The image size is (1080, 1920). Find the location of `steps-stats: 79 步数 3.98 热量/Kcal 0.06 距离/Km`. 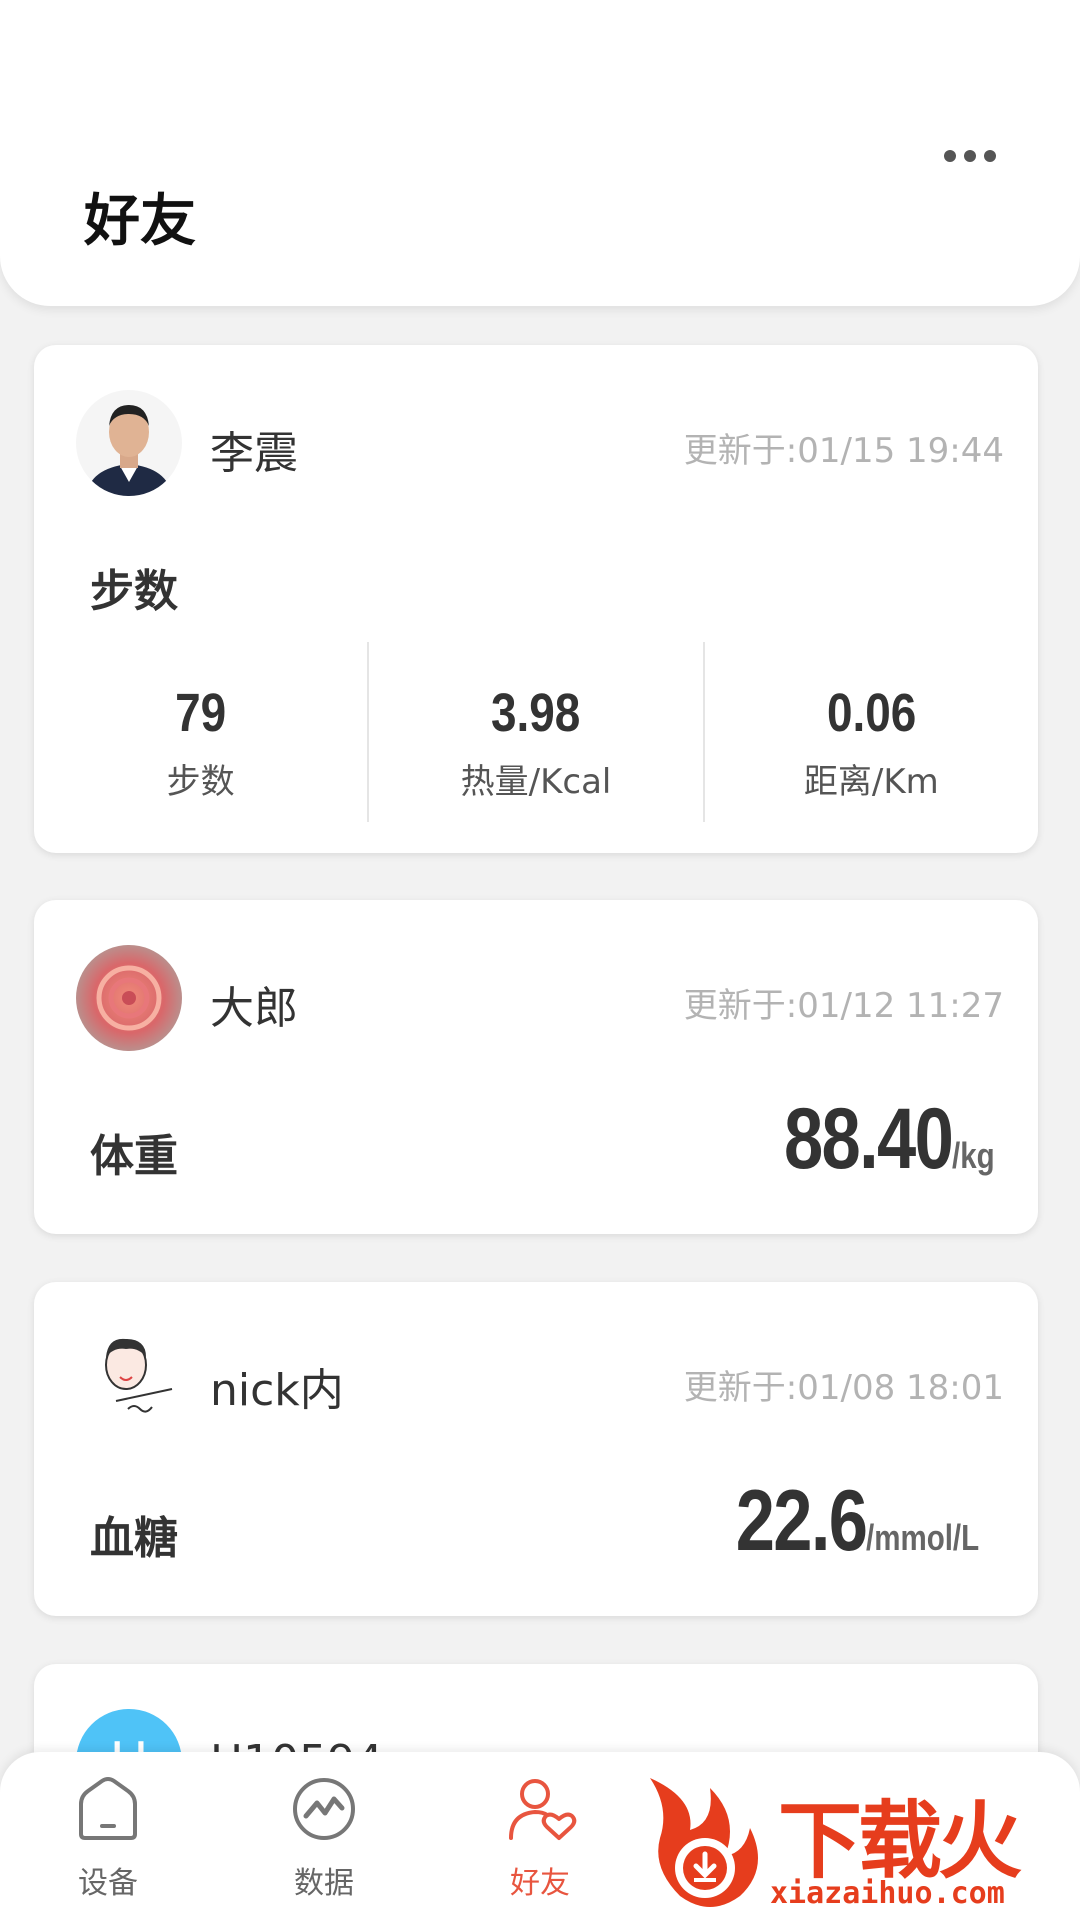

steps-stats: 79 步数 3.98 热量/Kcal 0.06 距离/Km is located at coordinates (536, 732).